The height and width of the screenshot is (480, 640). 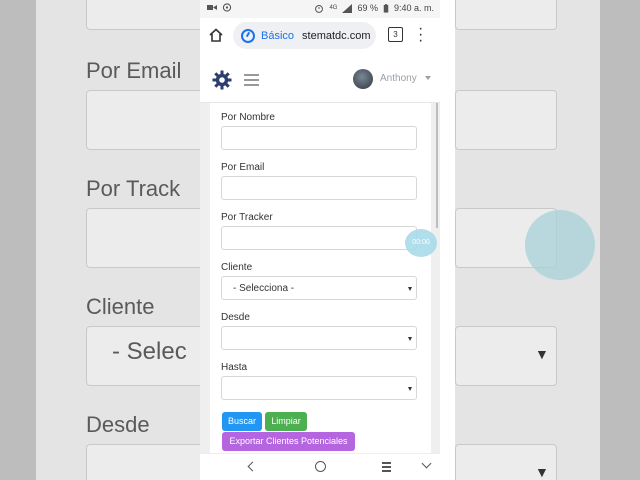 I want to click on floating-timer-bubble: 00:00, so click(x=421, y=243).